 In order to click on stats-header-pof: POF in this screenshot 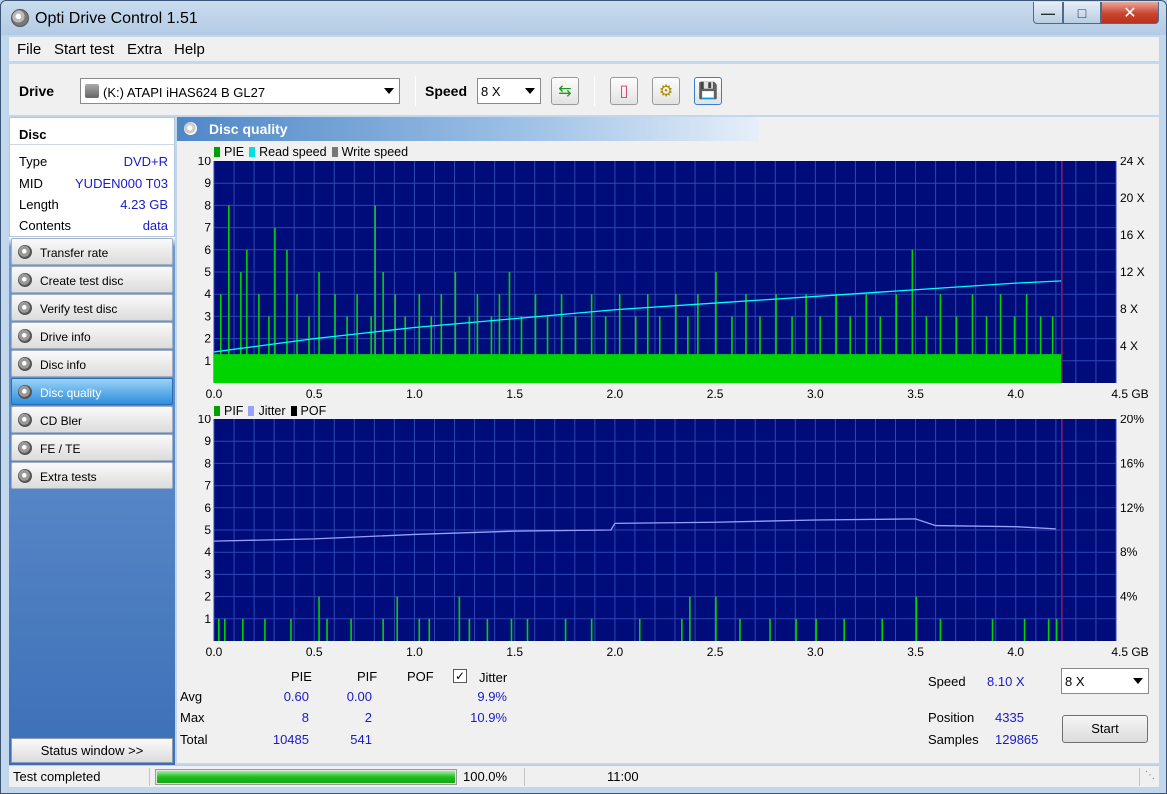, I will do `click(420, 676)`.